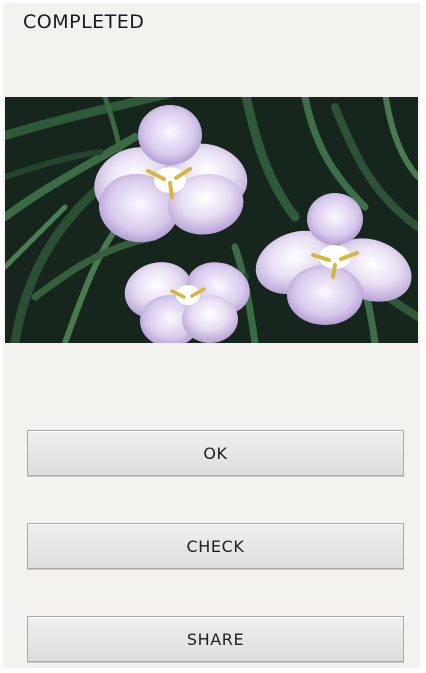  What do you see at coordinates (215, 453) in the screenshot?
I see `ok-button: OK` at bounding box center [215, 453].